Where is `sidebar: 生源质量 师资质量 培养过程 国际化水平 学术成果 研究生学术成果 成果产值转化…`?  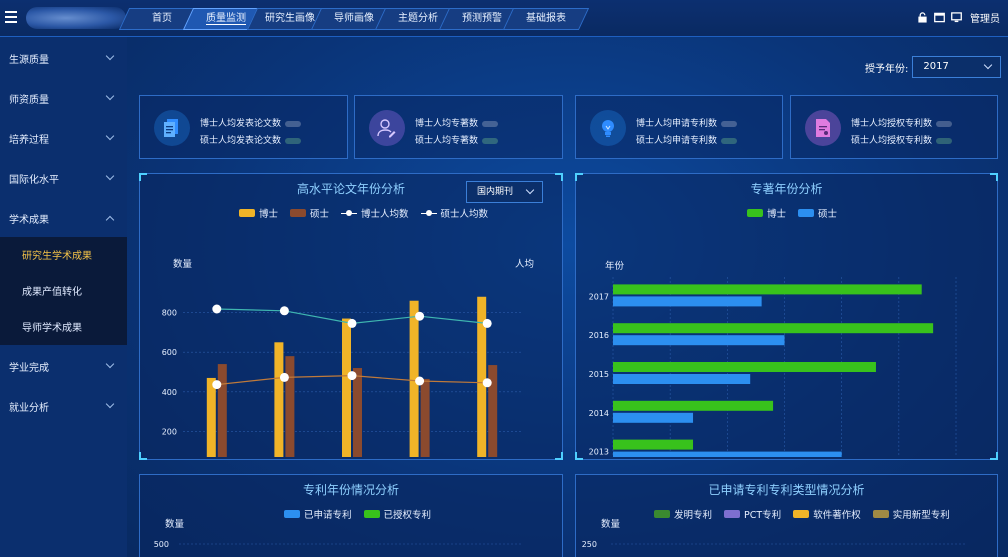
sidebar: 生源质量 师资质量 培养过程 国际化水平 学术成果 研究生学术成果 成果产值转化… is located at coordinates (63, 297).